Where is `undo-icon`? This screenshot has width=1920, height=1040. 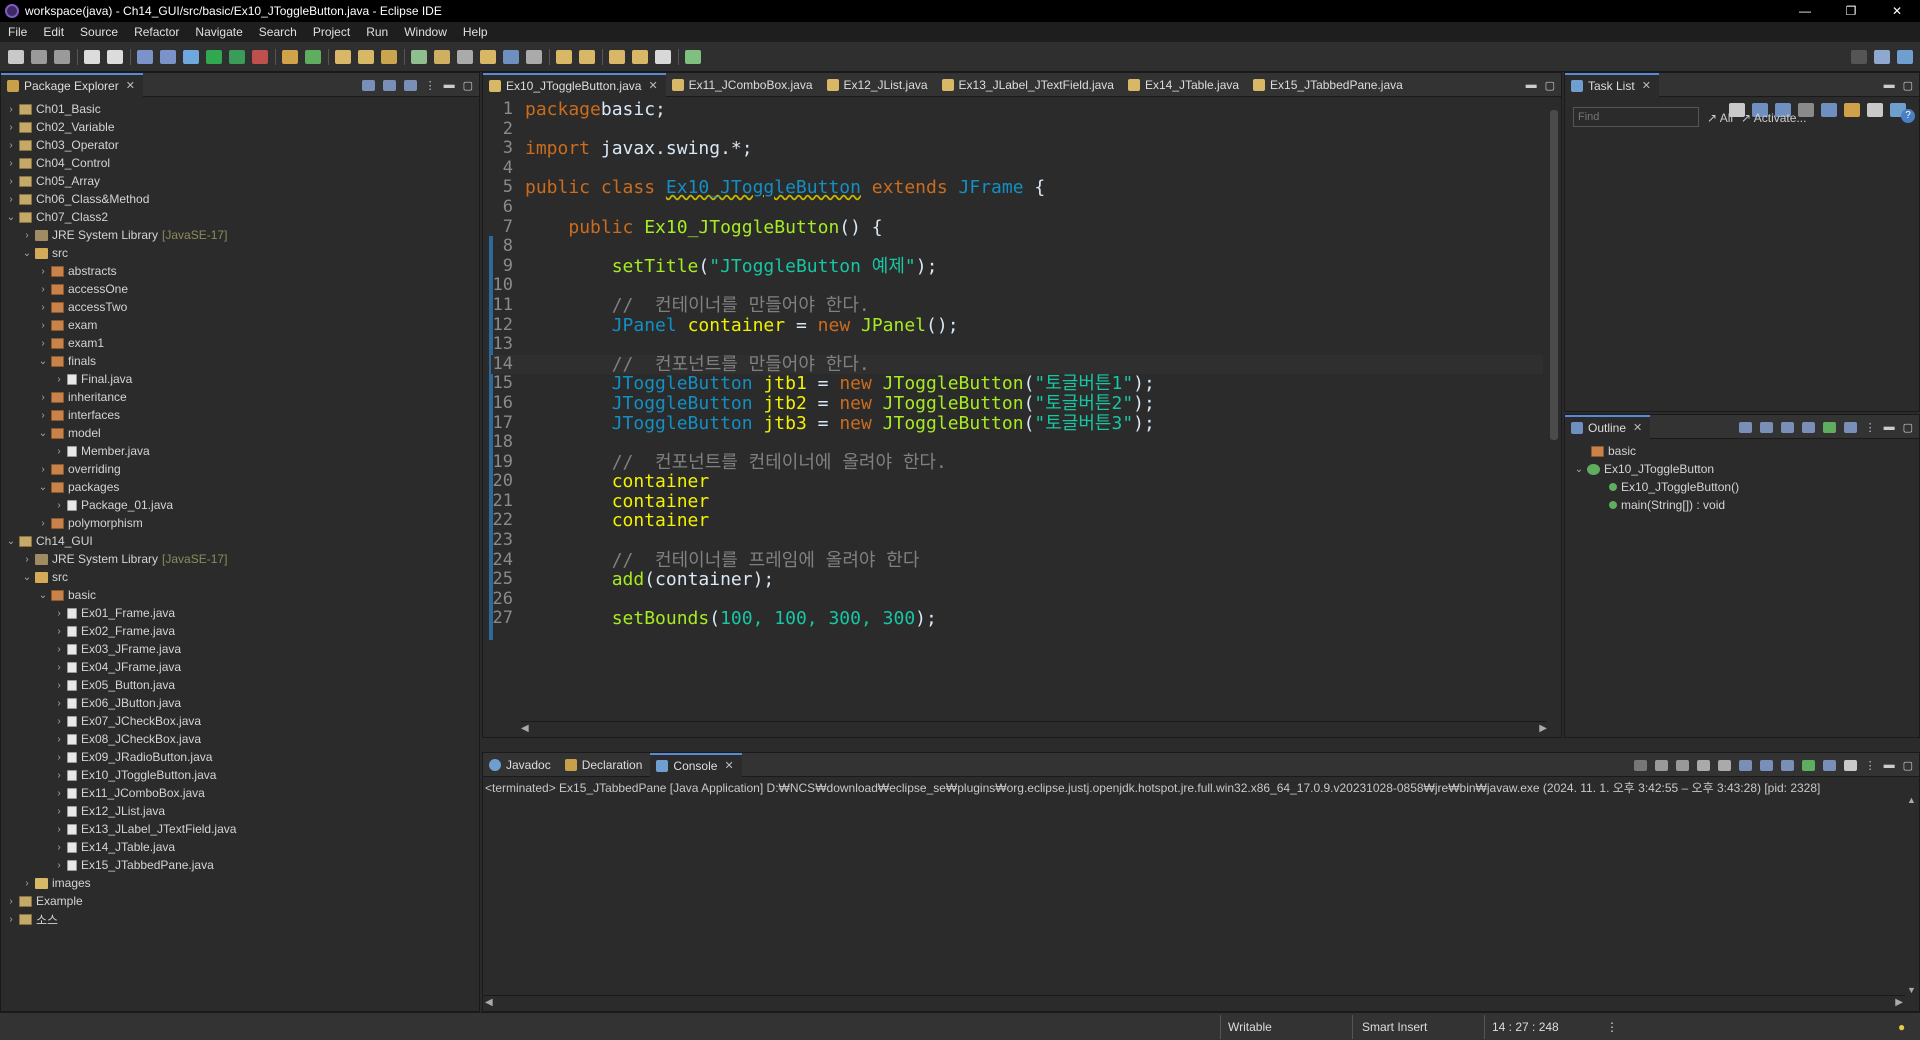
undo-icon is located at coordinates (92, 56).